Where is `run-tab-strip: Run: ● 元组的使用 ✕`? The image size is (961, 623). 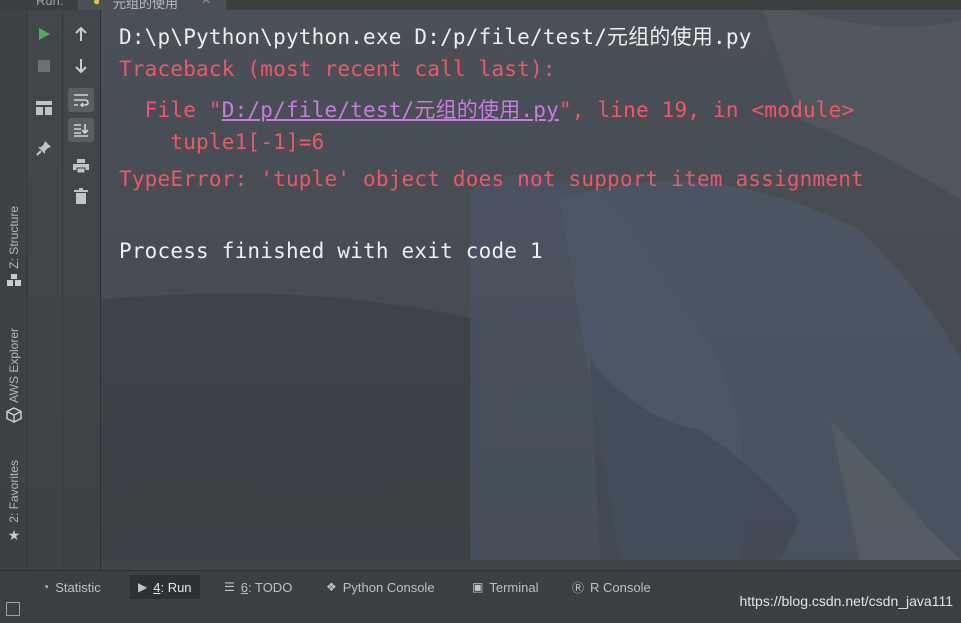
run-tab-strip: Run: ● 元组的使用 ✕ is located at coordinates (480, 5).